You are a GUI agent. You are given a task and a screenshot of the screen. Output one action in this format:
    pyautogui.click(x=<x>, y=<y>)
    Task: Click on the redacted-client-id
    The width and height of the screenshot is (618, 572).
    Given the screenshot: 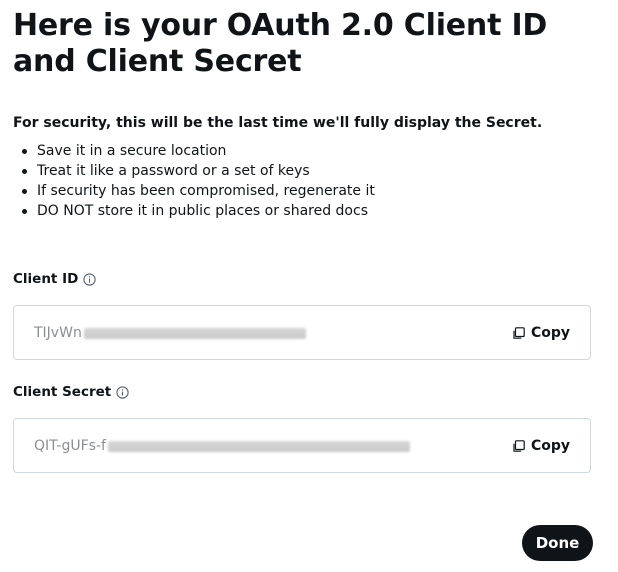 What is the action you would take?
    pyautogui.click(x=194, y=333)
    